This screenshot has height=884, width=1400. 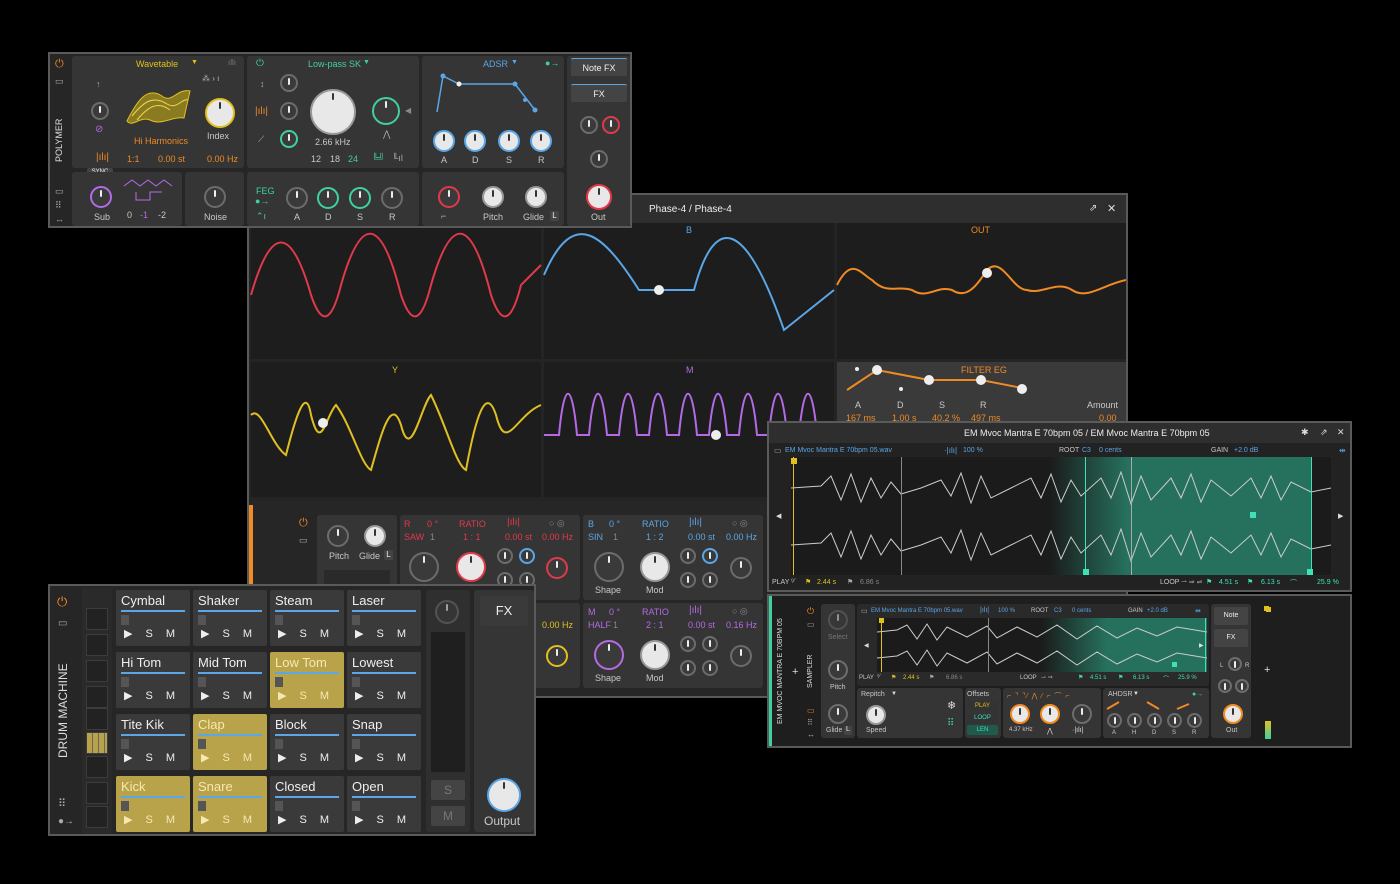 I want to click on loop-start-marker, so click(x=1085, y=516).